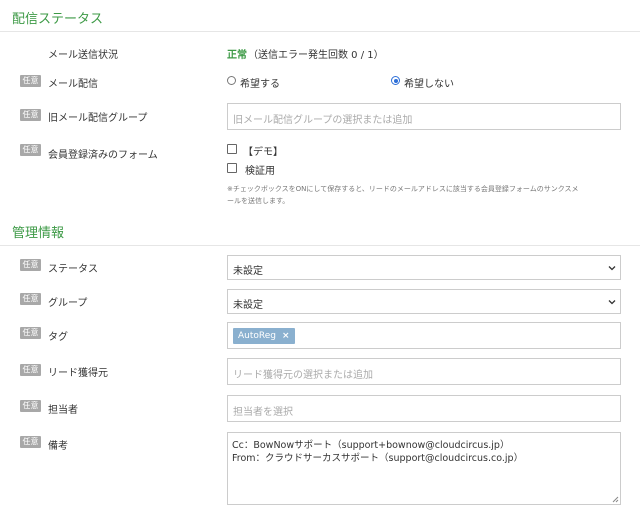 This screenshot has width=640, height=516. I want to click on checkbox-demo-label: 【デモ】, so click(263, 150).